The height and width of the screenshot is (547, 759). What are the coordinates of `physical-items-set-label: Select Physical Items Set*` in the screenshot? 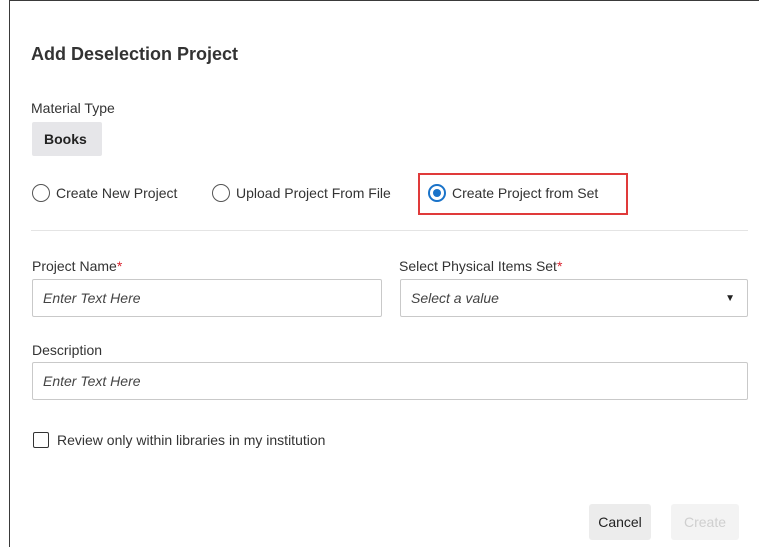 It's located at (481, 266).